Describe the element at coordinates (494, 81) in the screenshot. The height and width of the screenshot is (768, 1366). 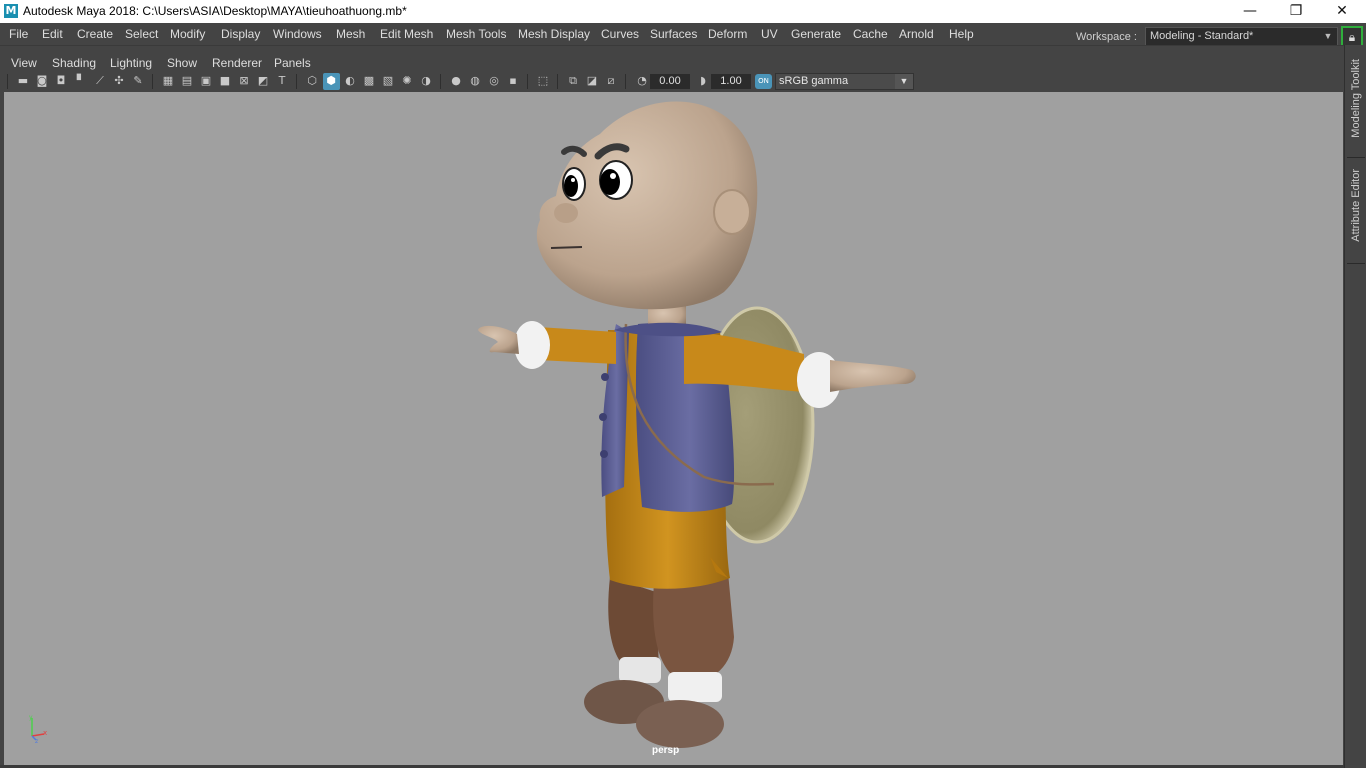
I see `anti-aliasing-icon: ◎` at that location.